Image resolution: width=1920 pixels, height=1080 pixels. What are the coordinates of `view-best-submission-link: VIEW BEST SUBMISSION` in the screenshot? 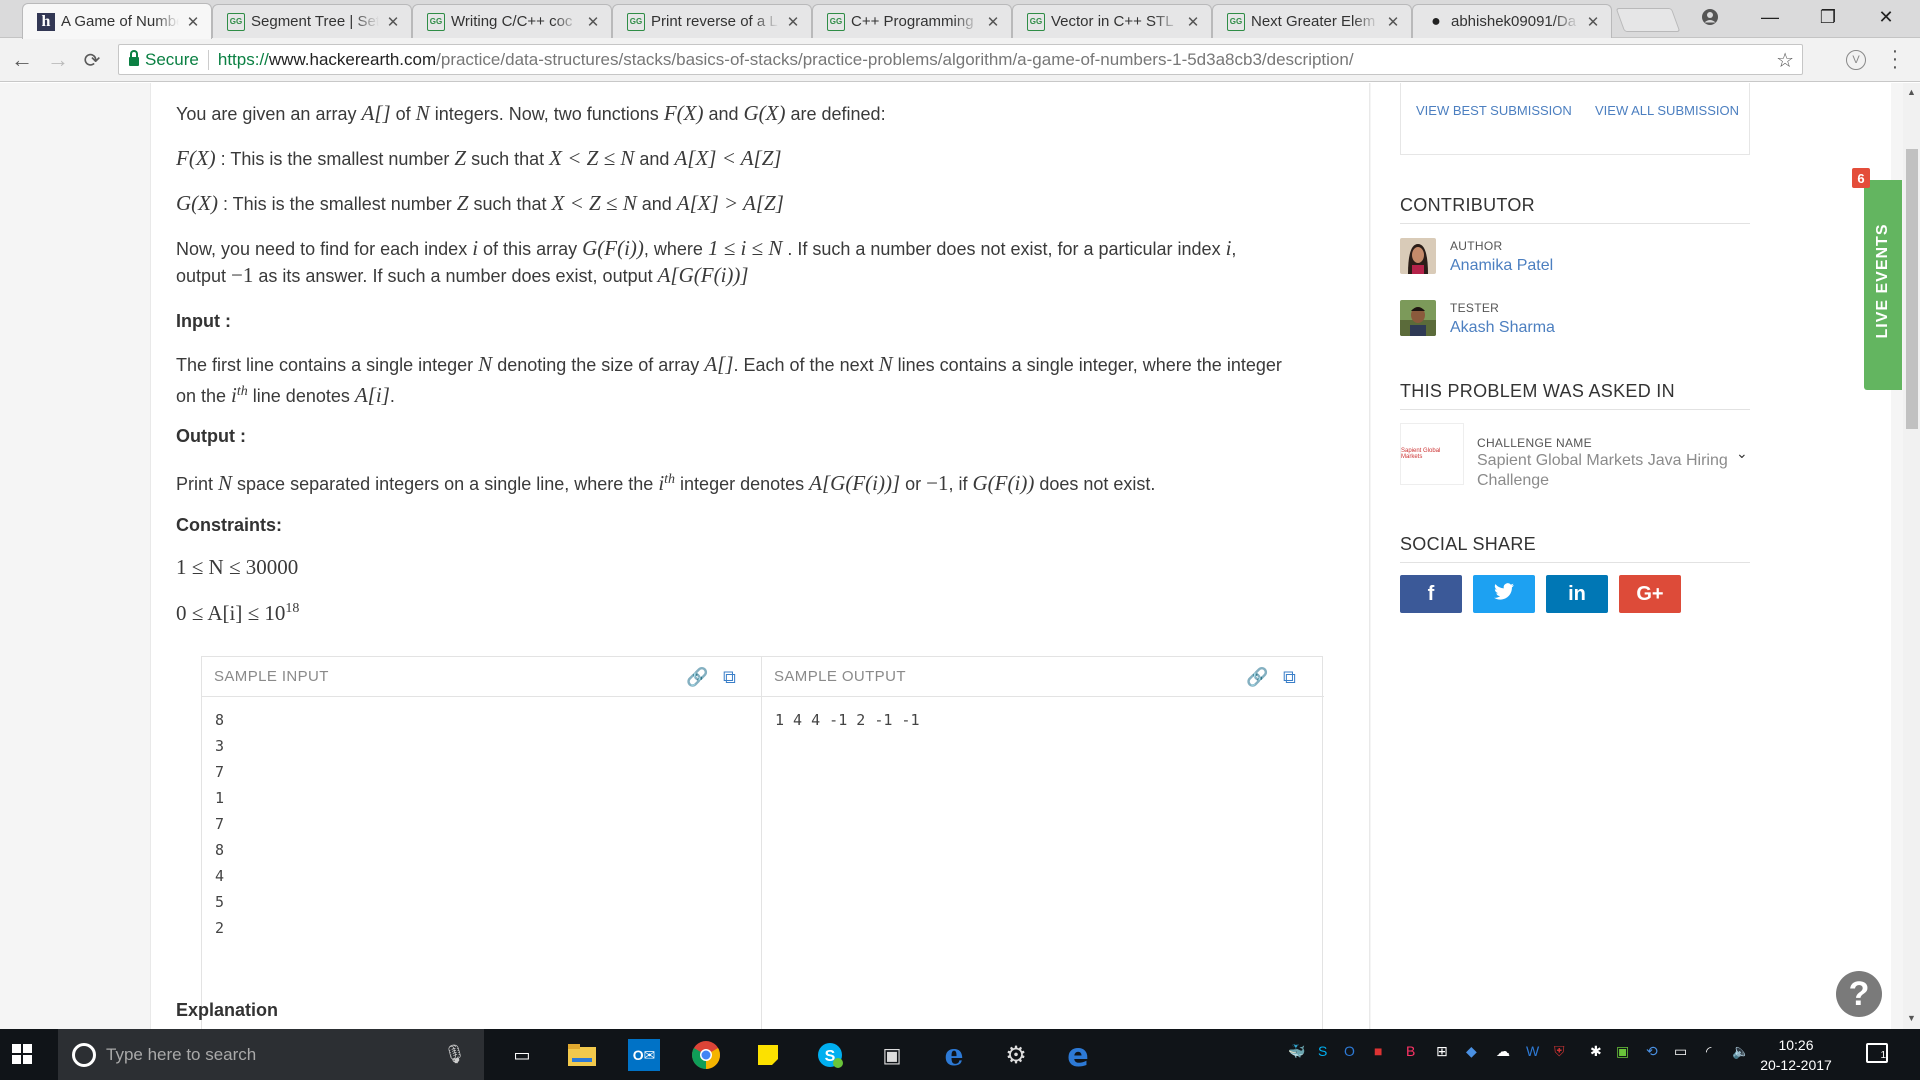 It's located at (1494, 110).